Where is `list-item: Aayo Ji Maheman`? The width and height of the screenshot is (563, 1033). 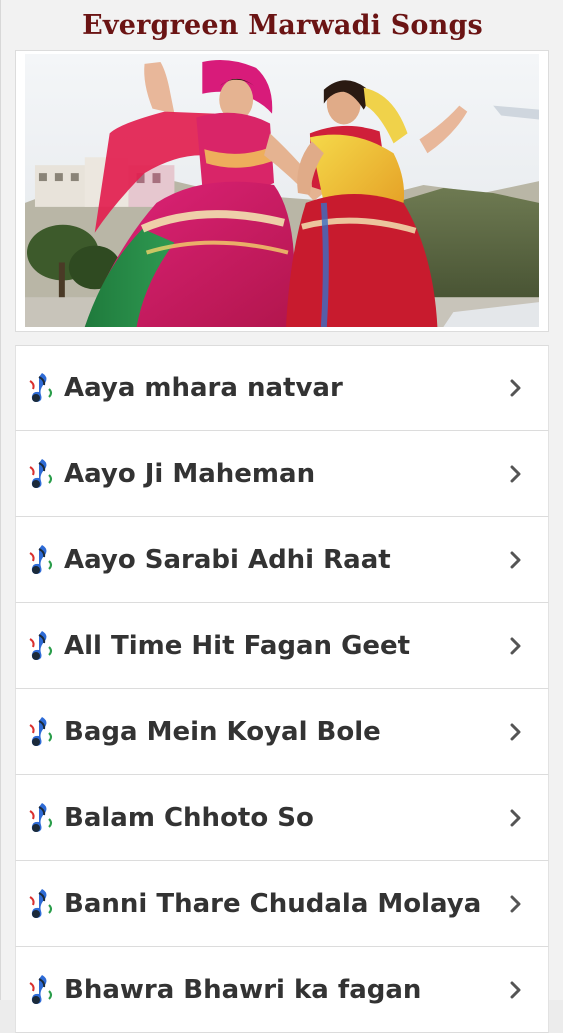
list-item: Aayo Ji Maheman is located at coordinates (282, 474).